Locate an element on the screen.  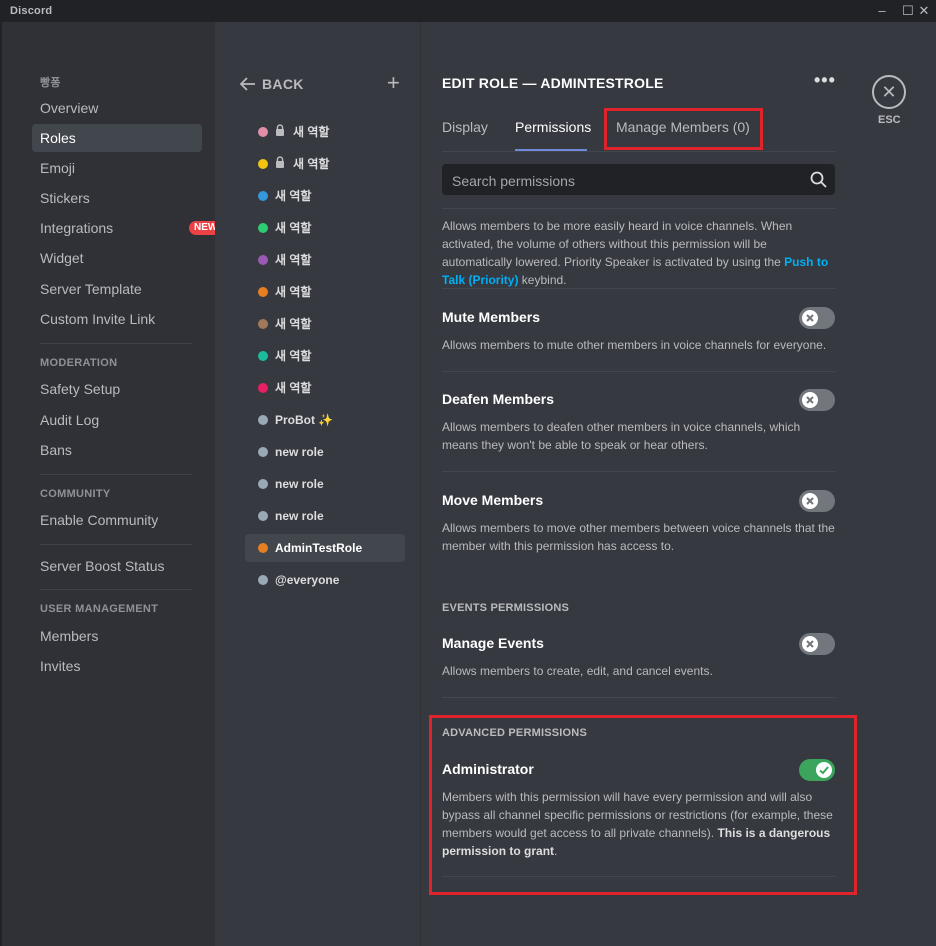
toggle-move-members is located at coordinates (817, 501).